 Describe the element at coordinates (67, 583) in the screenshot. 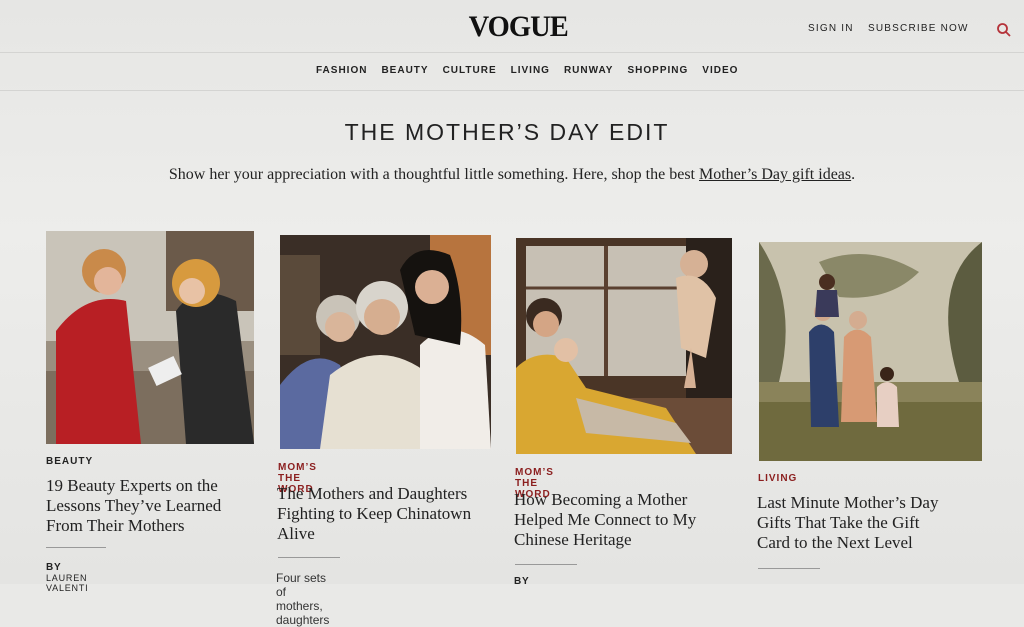

I see `byline-author: LAUREN VALENTI` at that location.